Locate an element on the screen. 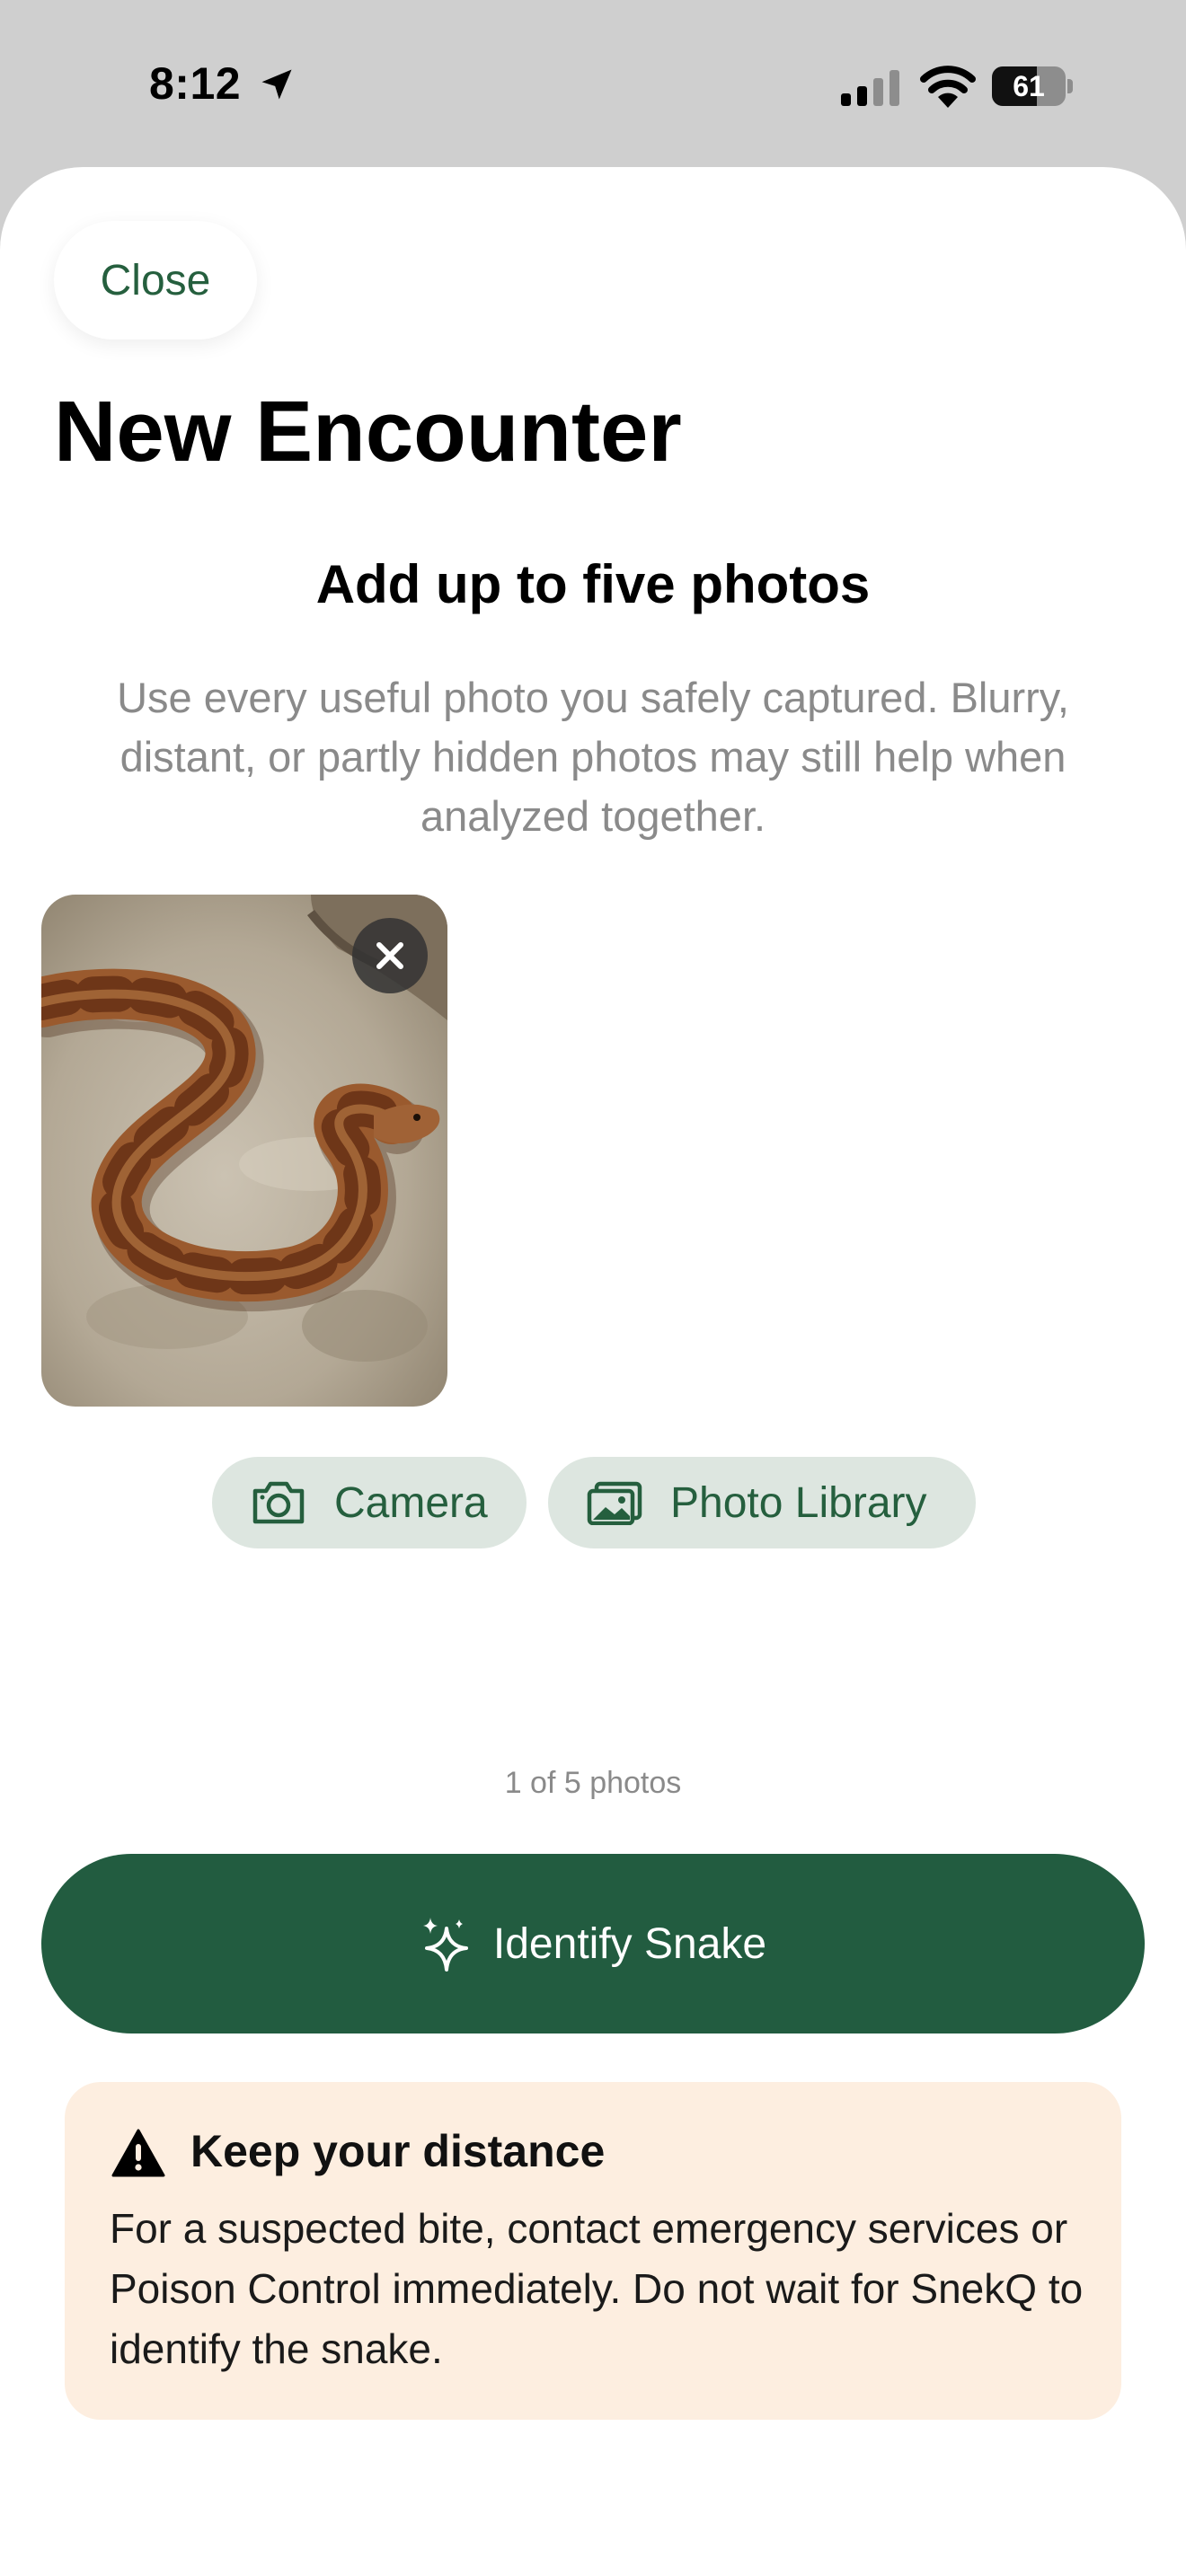 This screenshot has height=2576, width=1186. wifi-icon is located at coordinates (948, 87).